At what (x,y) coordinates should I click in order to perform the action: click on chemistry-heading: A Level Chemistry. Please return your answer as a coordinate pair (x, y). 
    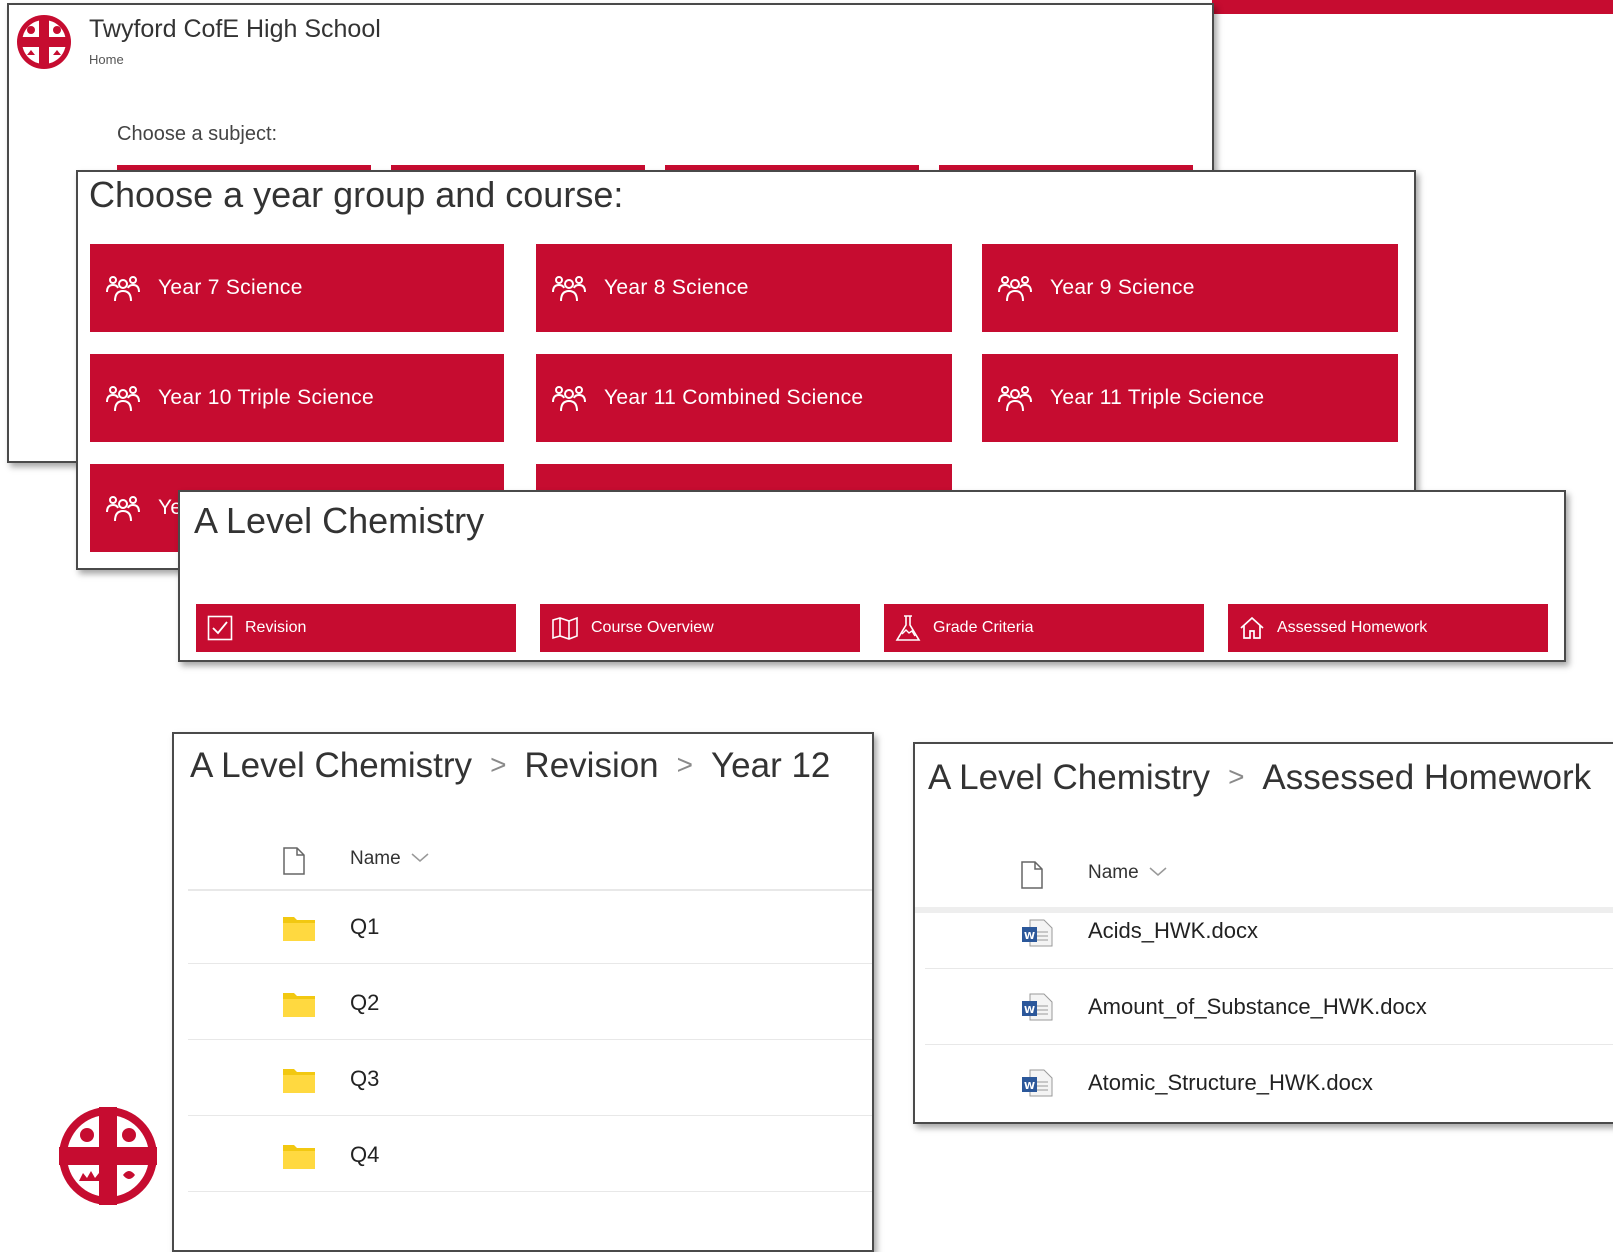
    Looking at the image, I should click on (339, 520).